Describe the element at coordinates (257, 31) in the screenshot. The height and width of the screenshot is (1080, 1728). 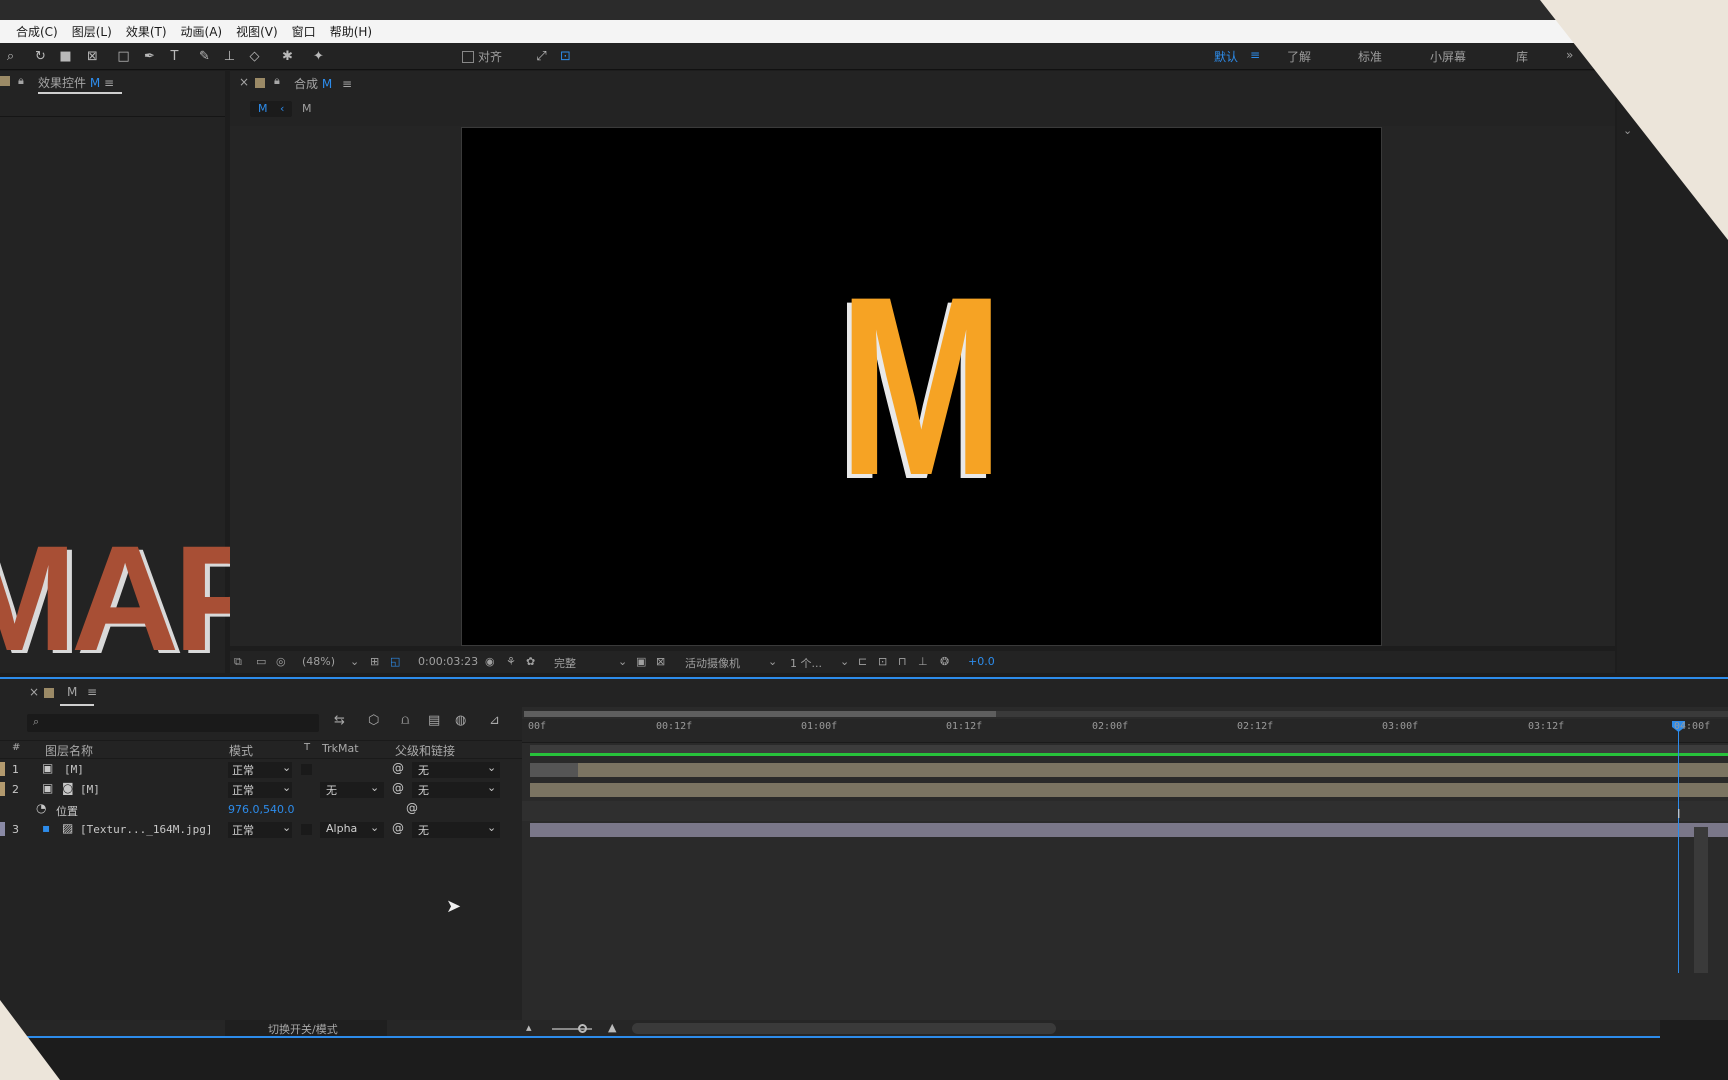
I see `menu-view: 视图(V)` at that location.